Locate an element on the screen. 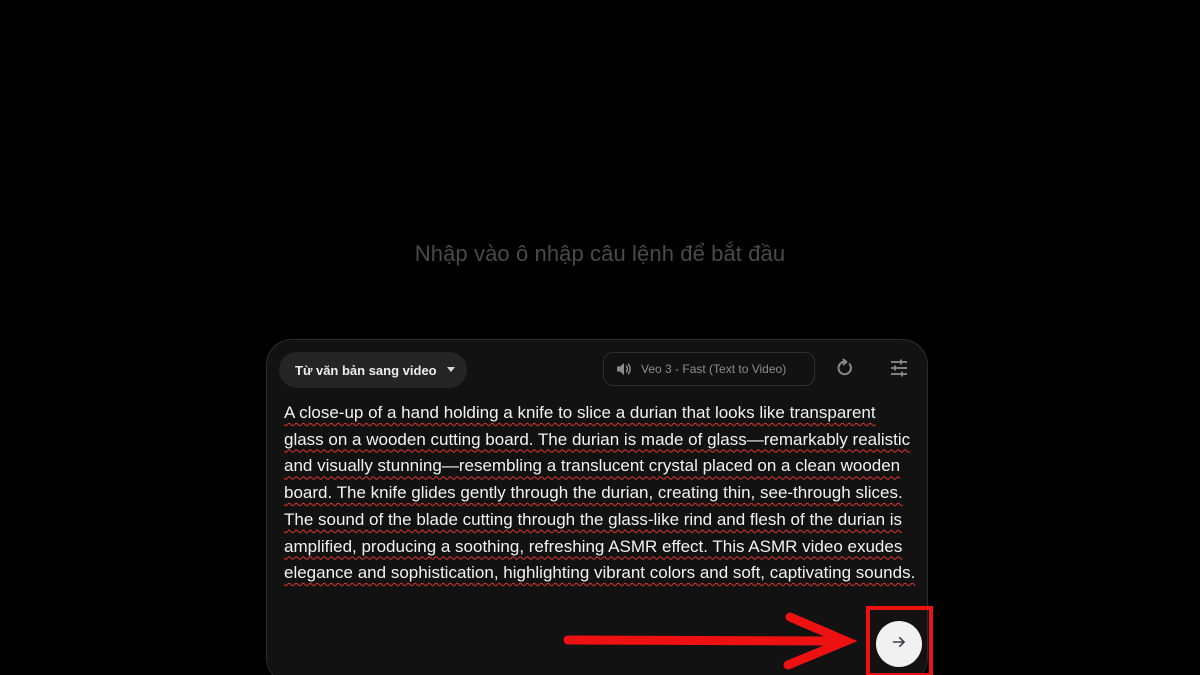 The image size is (1200, 675). mode-dropdown-label: Từ văn bản sang video is located at coordinates (366, 370).